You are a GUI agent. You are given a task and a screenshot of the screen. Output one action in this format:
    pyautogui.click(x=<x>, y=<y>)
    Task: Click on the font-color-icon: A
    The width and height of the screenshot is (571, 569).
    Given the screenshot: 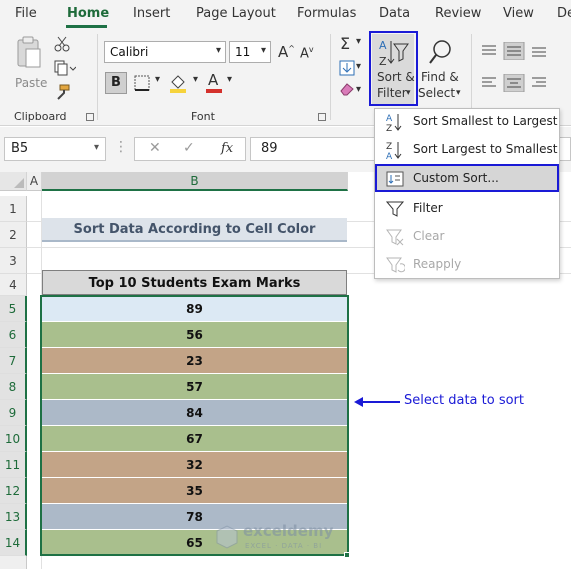 What is the action you would take?
    pyautogui.click(x=214, y=82)
    